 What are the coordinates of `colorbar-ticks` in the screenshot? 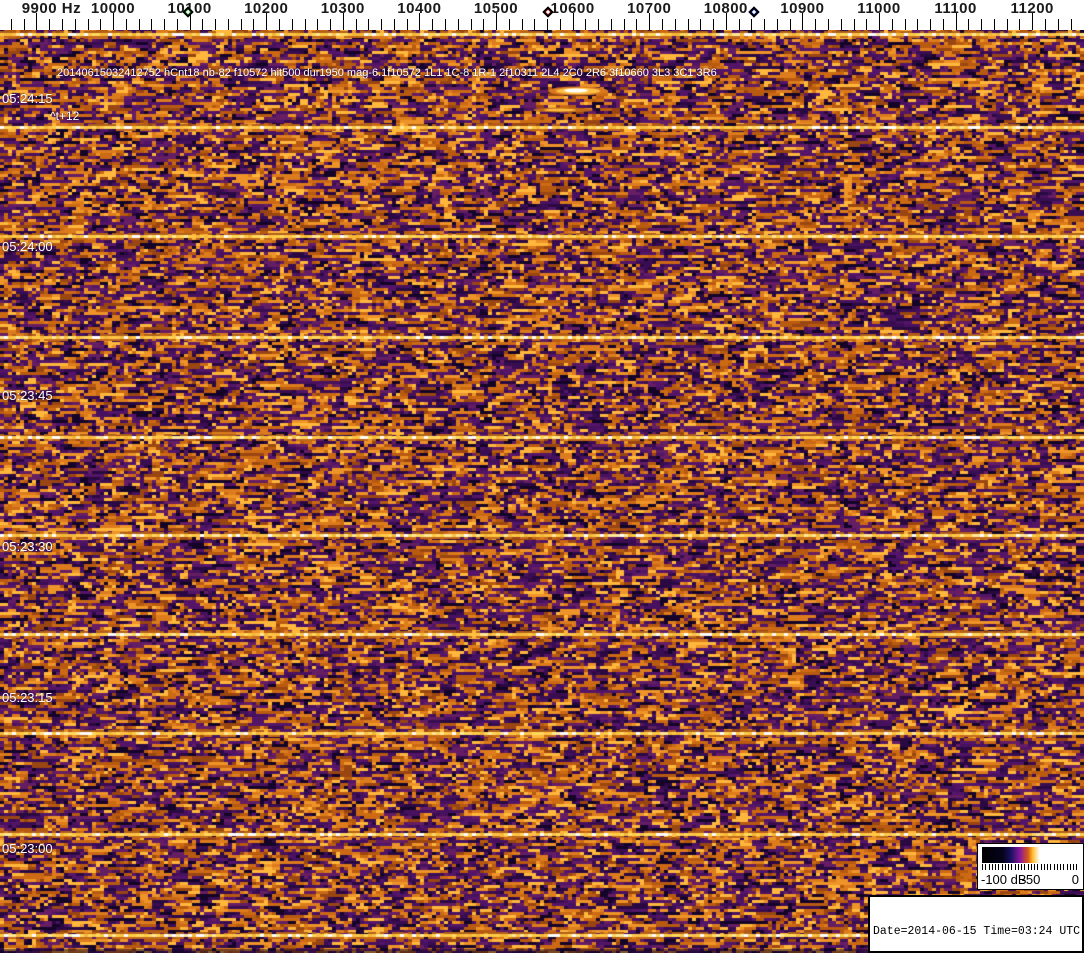 It's located at (1030, 867).